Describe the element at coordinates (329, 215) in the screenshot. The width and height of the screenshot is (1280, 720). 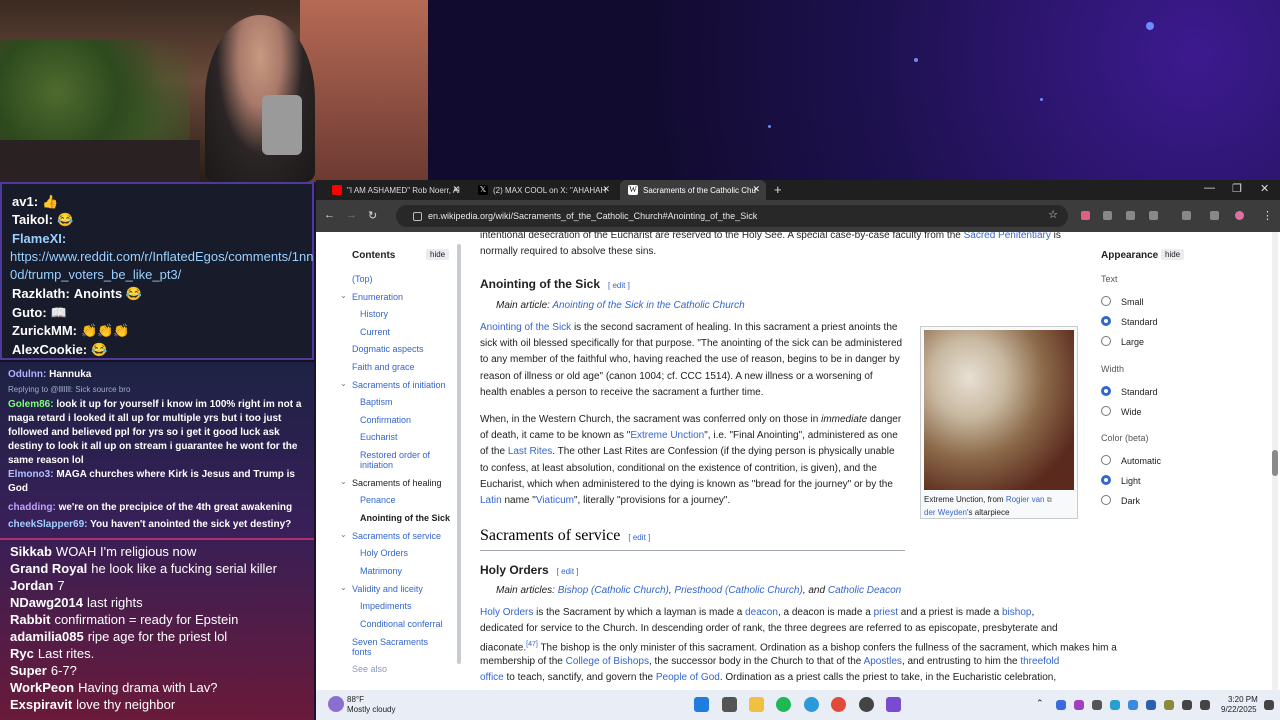
I see `back-button: ←` at that location.